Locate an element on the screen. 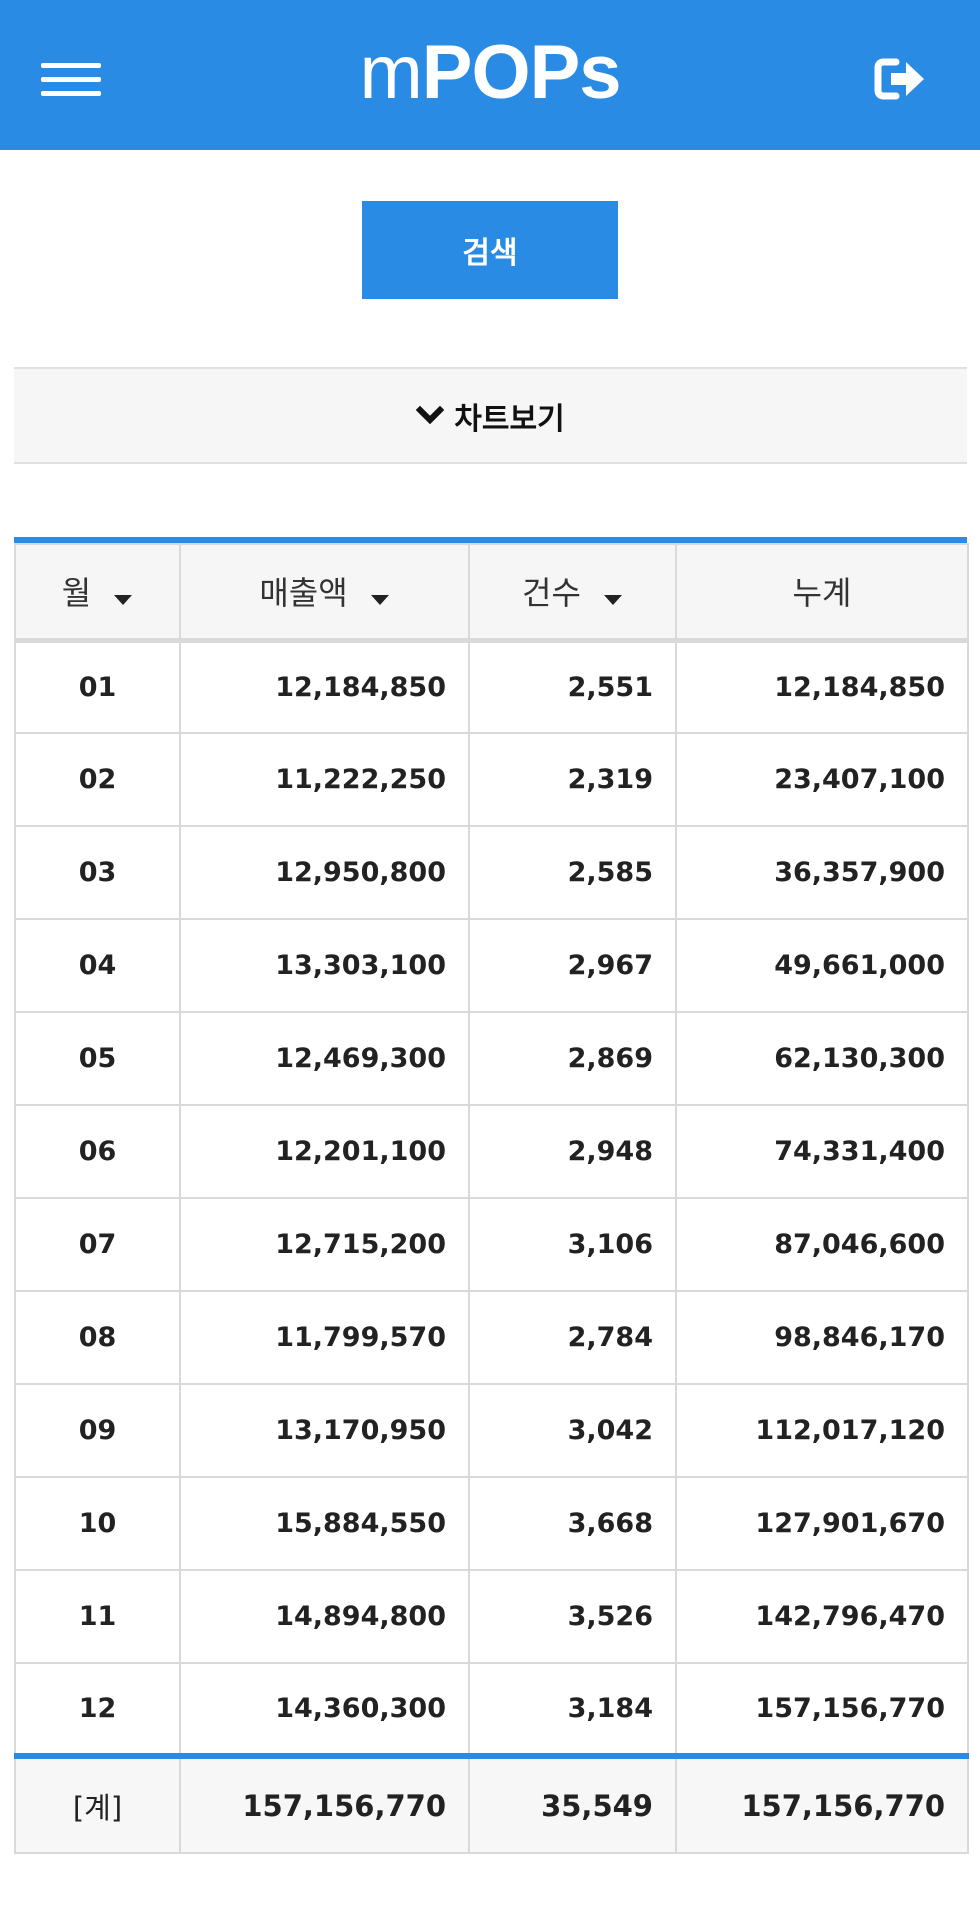 Image resolution: width=980 pixels, height=1919 pixels. column-label: 월 is located at coordinates (76, 593).